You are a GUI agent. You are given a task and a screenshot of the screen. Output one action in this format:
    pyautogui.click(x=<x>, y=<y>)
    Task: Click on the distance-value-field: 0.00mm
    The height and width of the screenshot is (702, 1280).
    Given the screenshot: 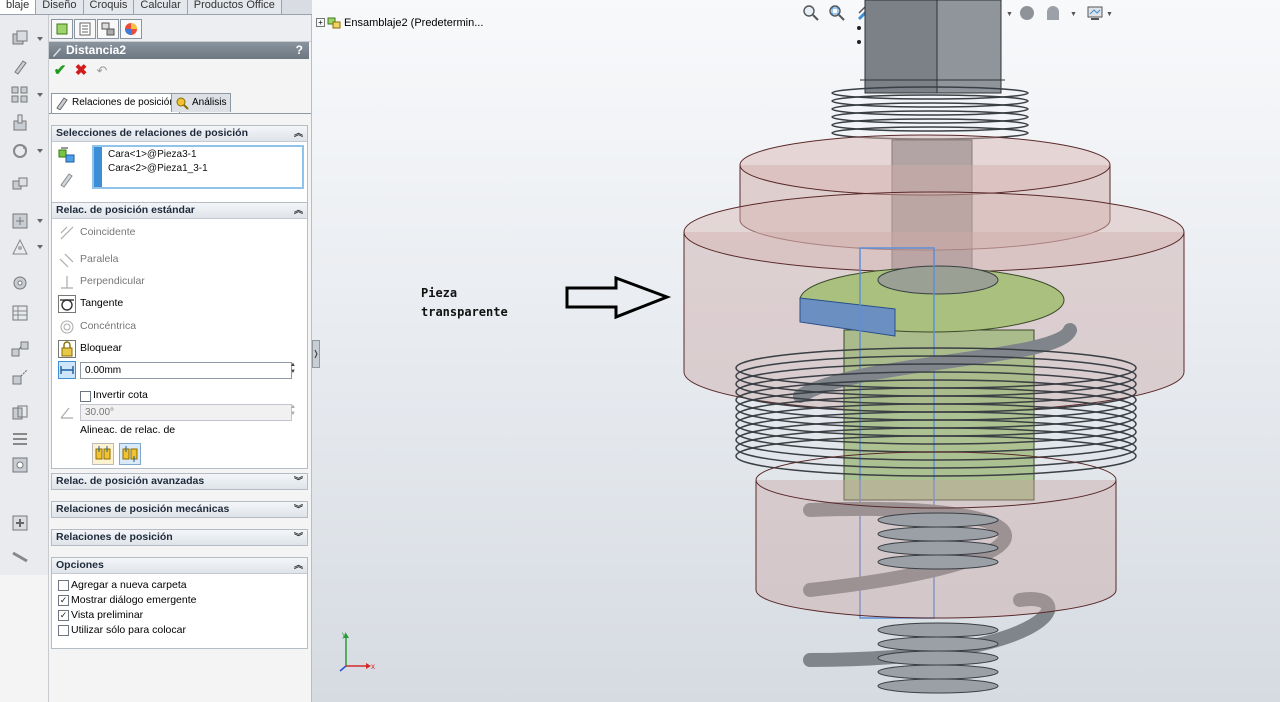 What is the action you would take?
    pyautogui.click(x=186, y=370)
    